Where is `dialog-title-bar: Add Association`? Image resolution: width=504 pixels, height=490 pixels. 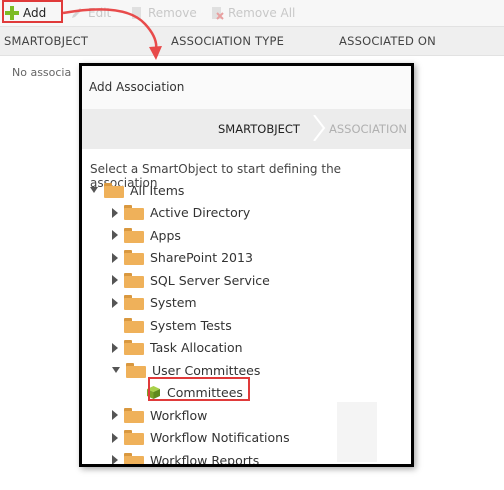 dialog-title-bar: Add Association is located at coordinates (246, 87).